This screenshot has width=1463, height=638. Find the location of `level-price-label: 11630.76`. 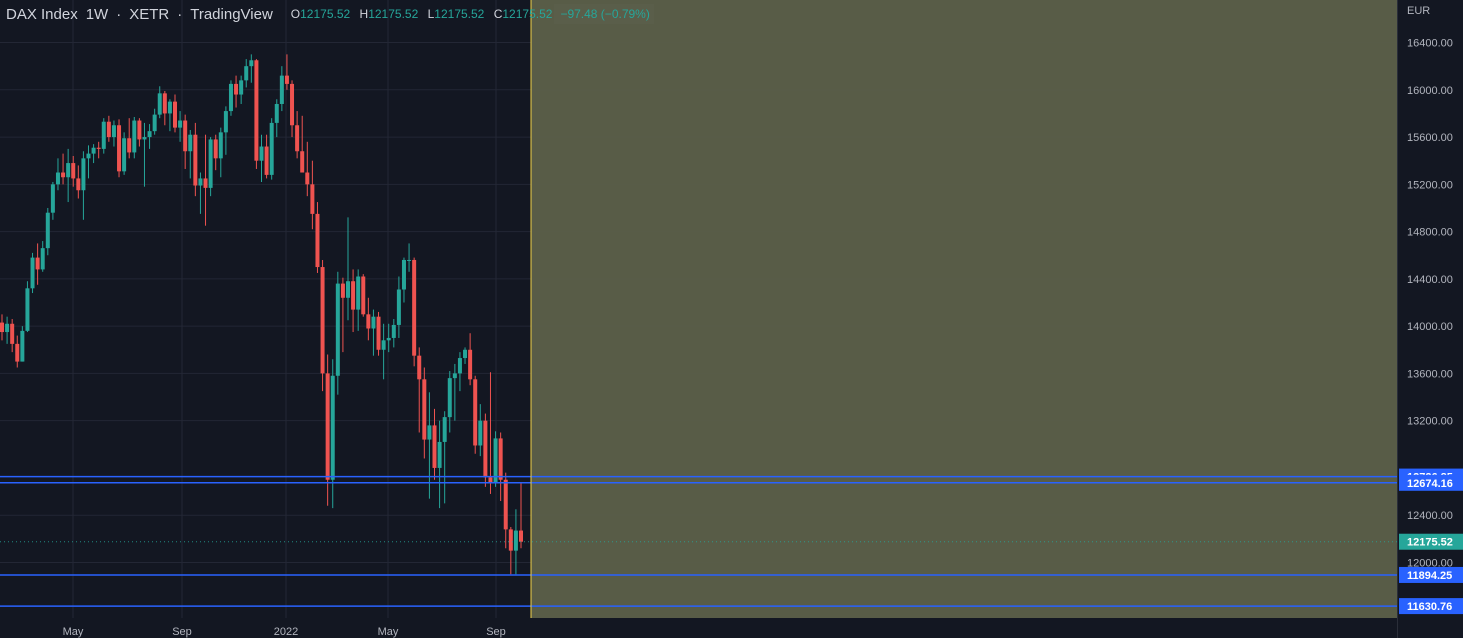

level-price-label: 11630.76 is located at coordinates (1429, 607).